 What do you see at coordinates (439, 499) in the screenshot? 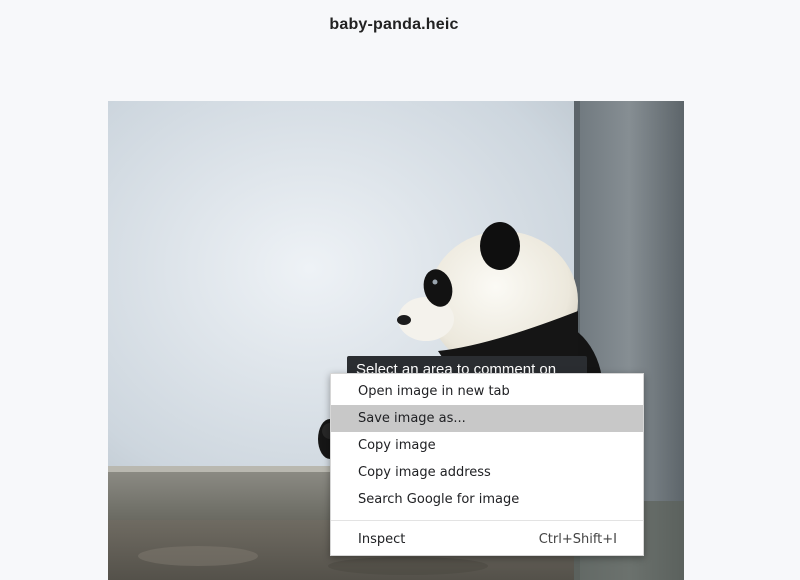
I see `menu-item-label: Search Google for image` at bounding box center [439, 499].